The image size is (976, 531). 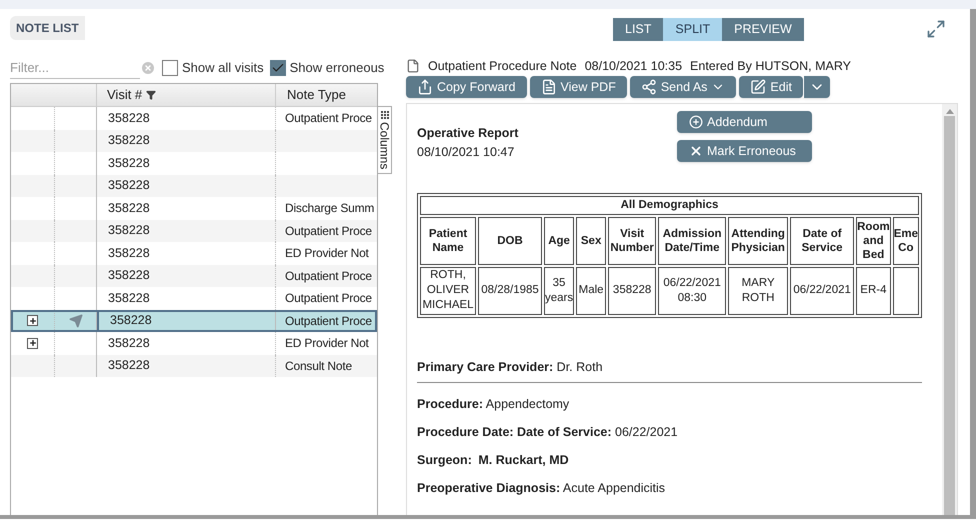 I want to click on note-datetime: 08/10/2021 10:35, so click(x=633, y=66).